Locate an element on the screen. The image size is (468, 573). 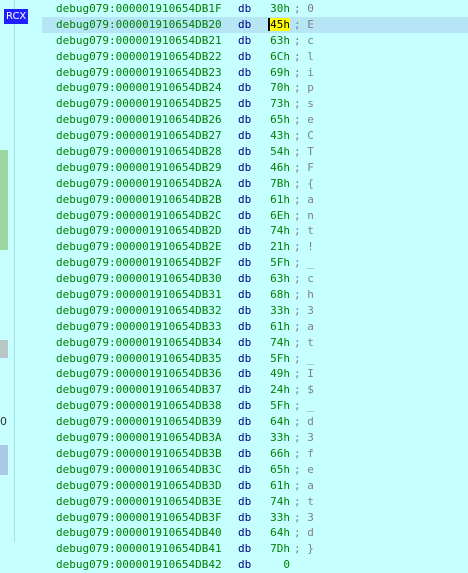
address-label: debug079:000001910654DB39 is located at coordinates (139, 422).